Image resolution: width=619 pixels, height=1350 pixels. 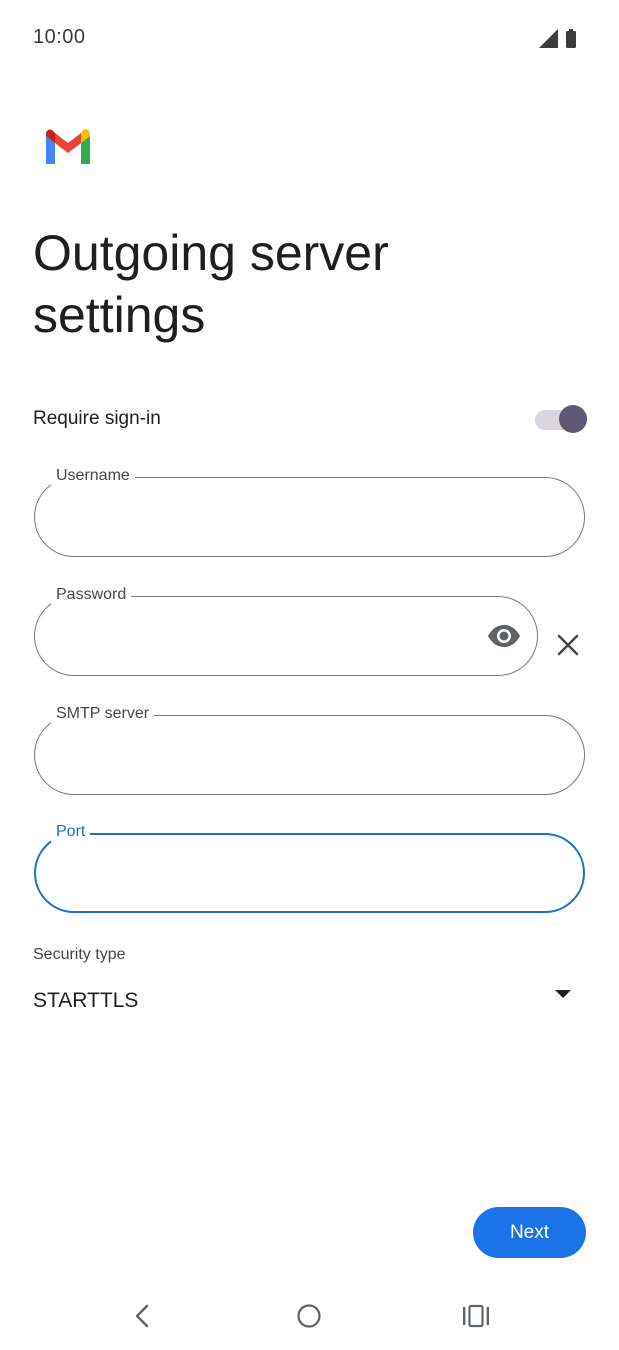 What do you see at coordinates (476, 1316) in the screenshot?
I see `recents-icon` at bounding box center [476, 1316].